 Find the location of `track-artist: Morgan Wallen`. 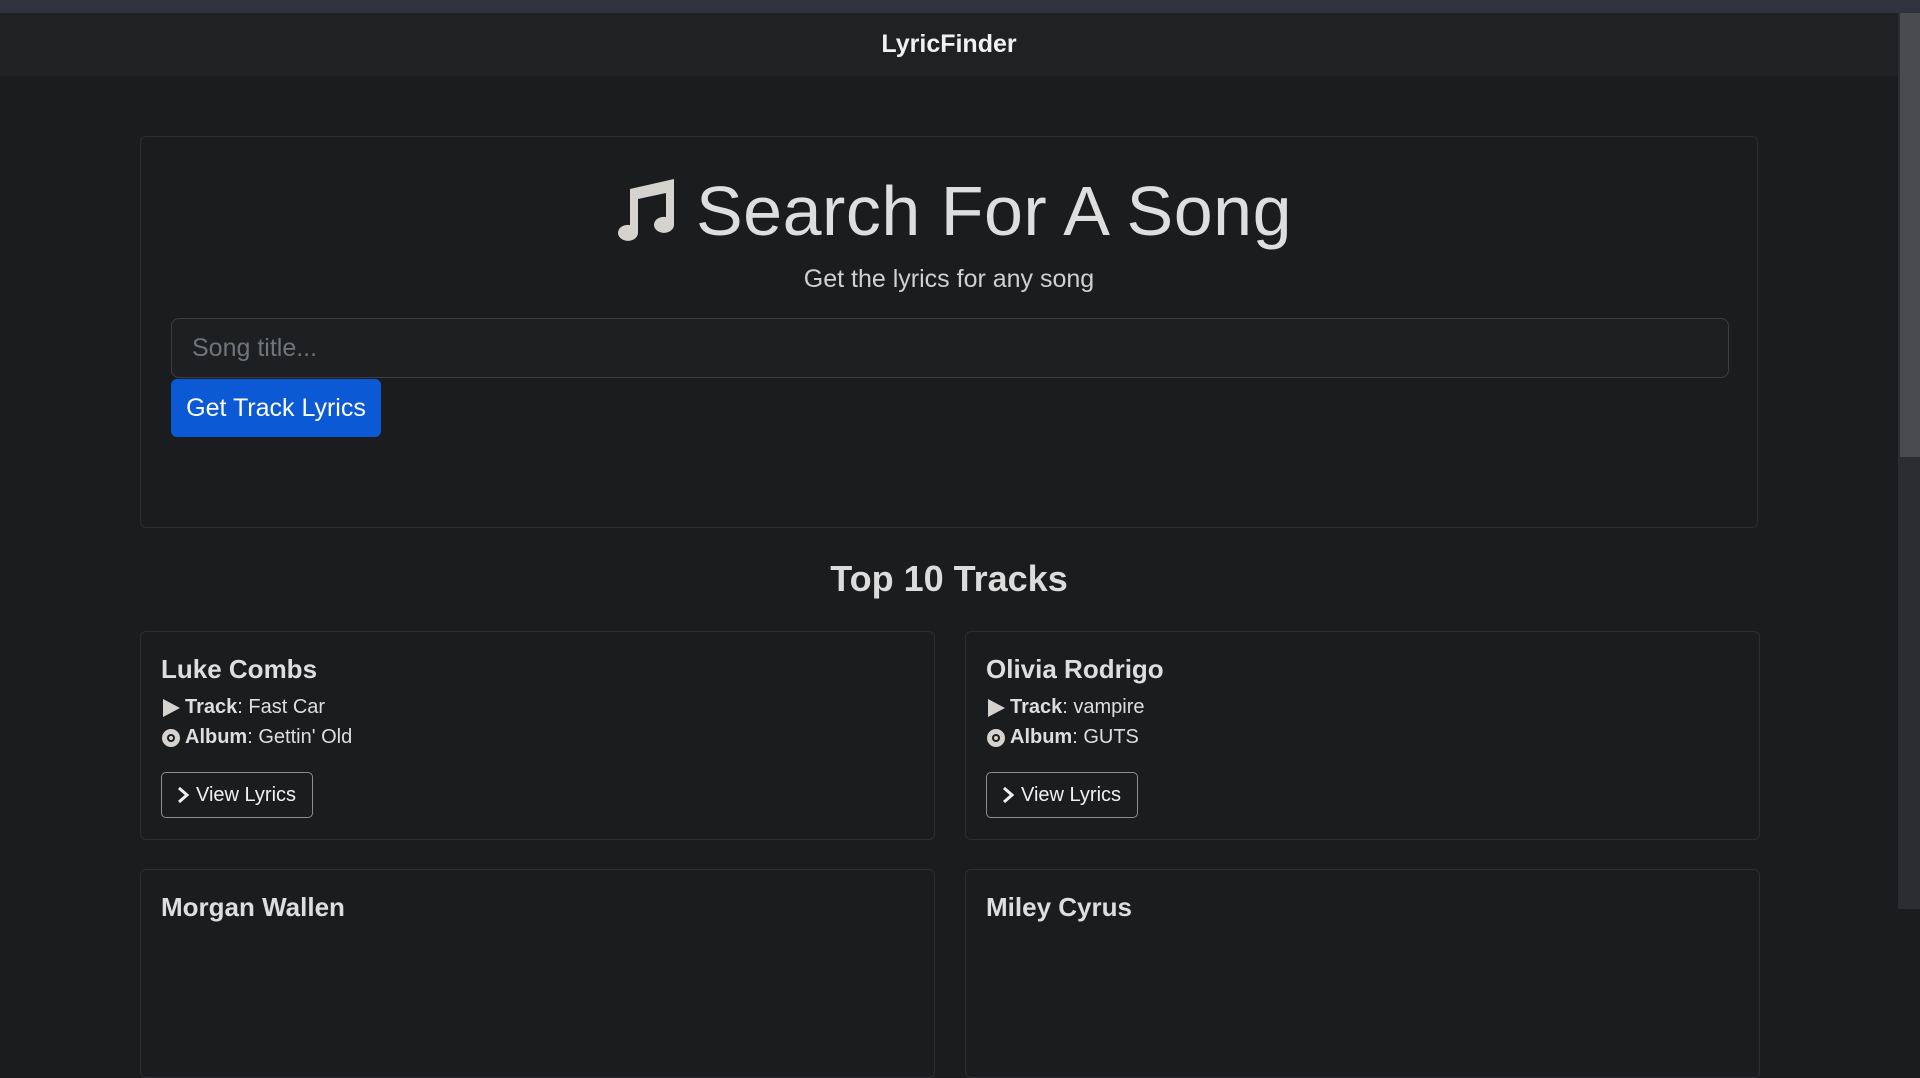

track-artist: Morgan Wallen is located at coordinates (253, 907).